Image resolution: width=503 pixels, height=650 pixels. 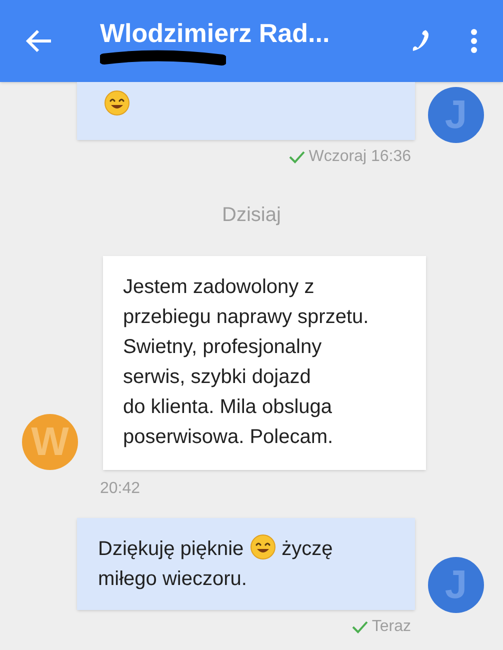 I want to click on message-text: życzę, so click(x=307, y=549).